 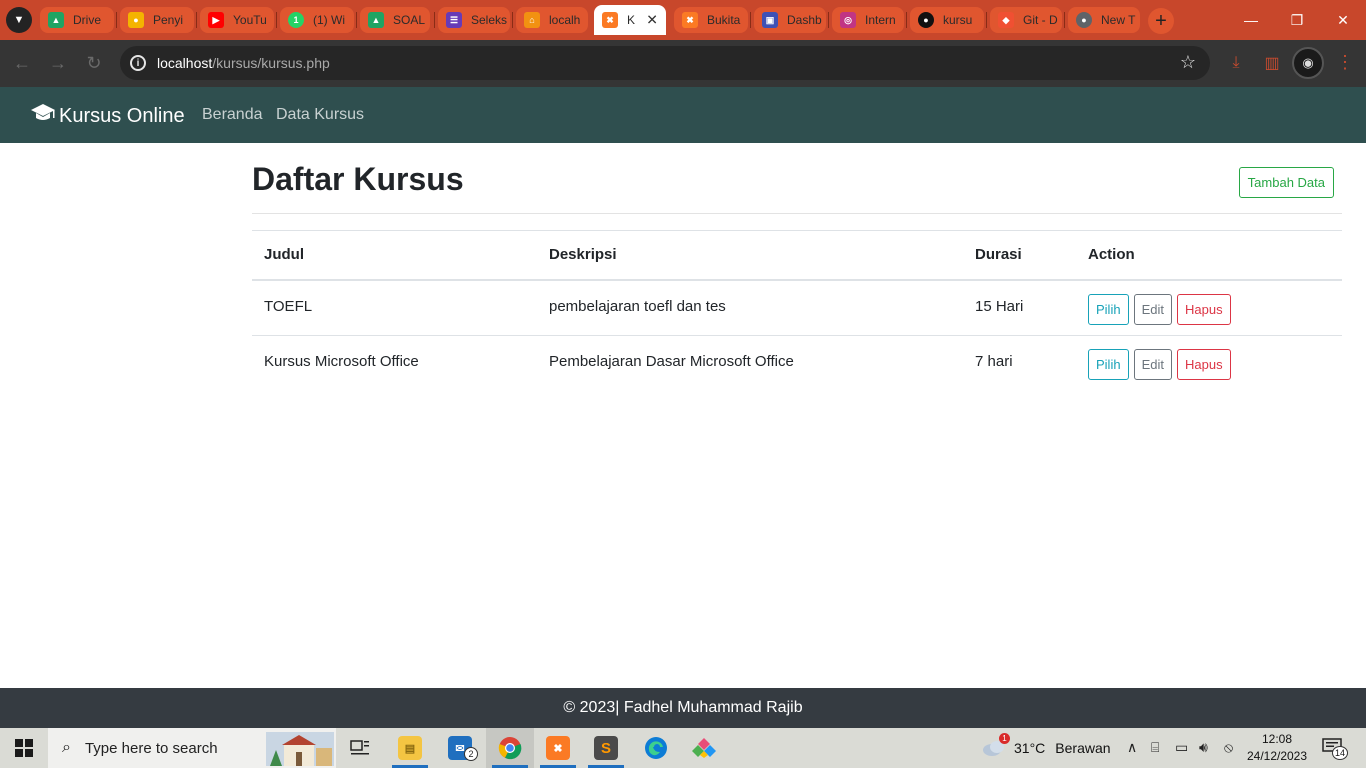 I want to click on tab-dashboard: ▣ Dashb, so click(x=790, y=20).